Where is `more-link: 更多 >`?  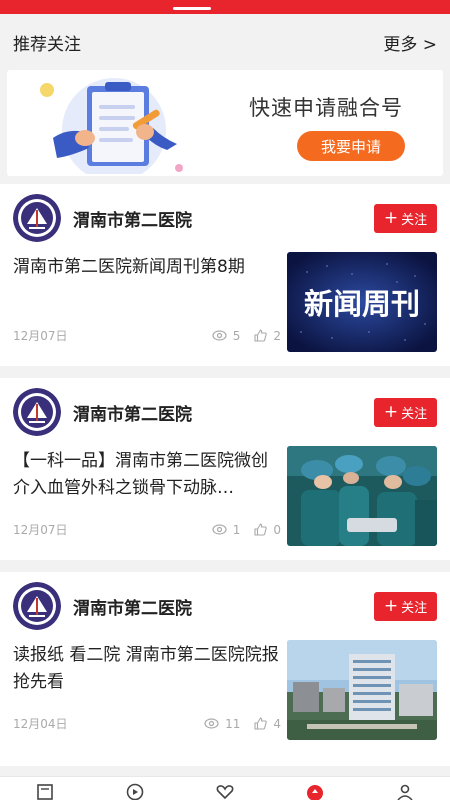 more-link: 更多 > is located at coordinates (410, 42).